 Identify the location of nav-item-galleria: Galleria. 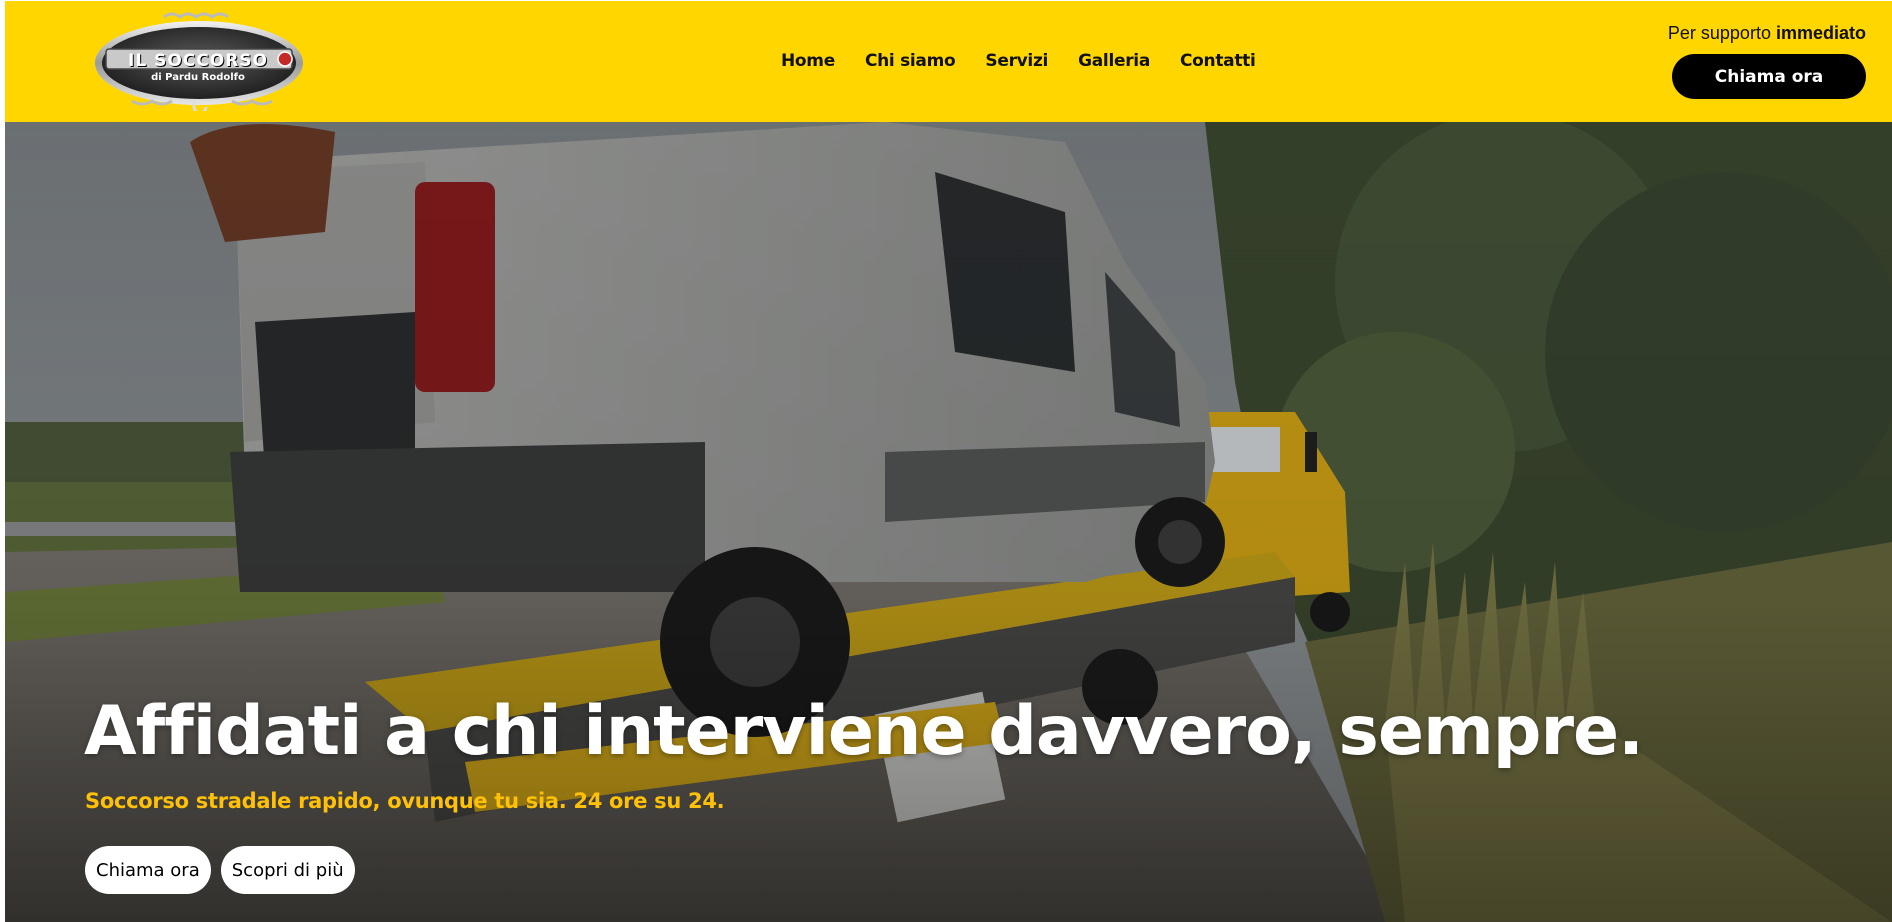
(1114, 63).